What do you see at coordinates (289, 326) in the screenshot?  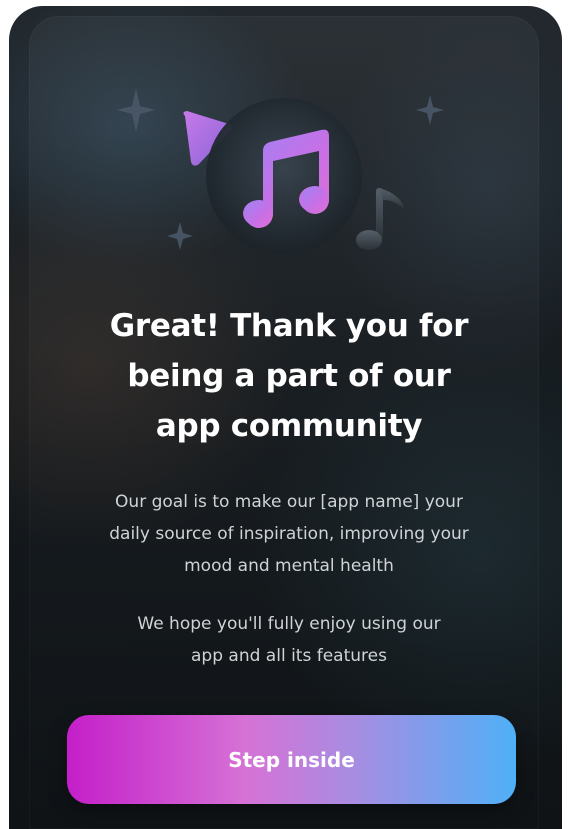 I see `headline-line: Great! Thank you for` at bounding box center [289, 326].